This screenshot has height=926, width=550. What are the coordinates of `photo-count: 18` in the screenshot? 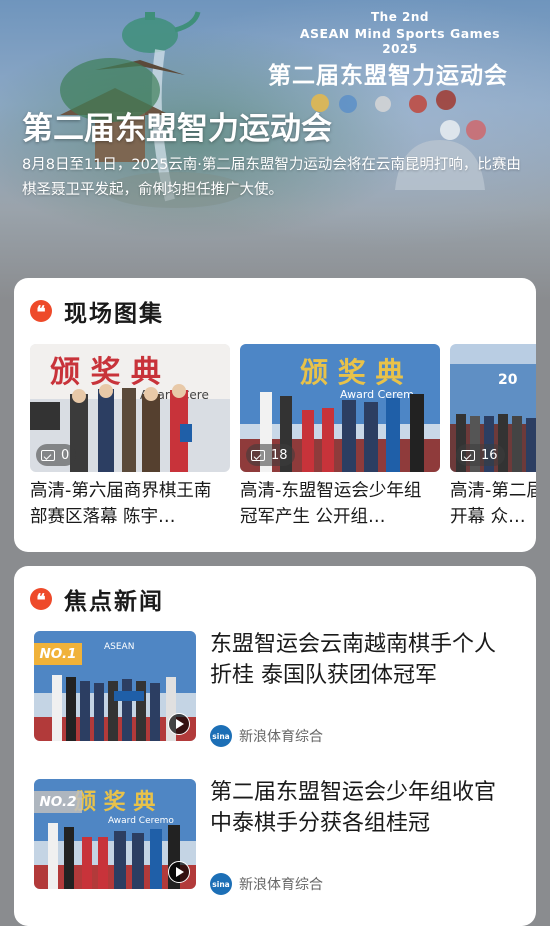 It's located at (279, 455).